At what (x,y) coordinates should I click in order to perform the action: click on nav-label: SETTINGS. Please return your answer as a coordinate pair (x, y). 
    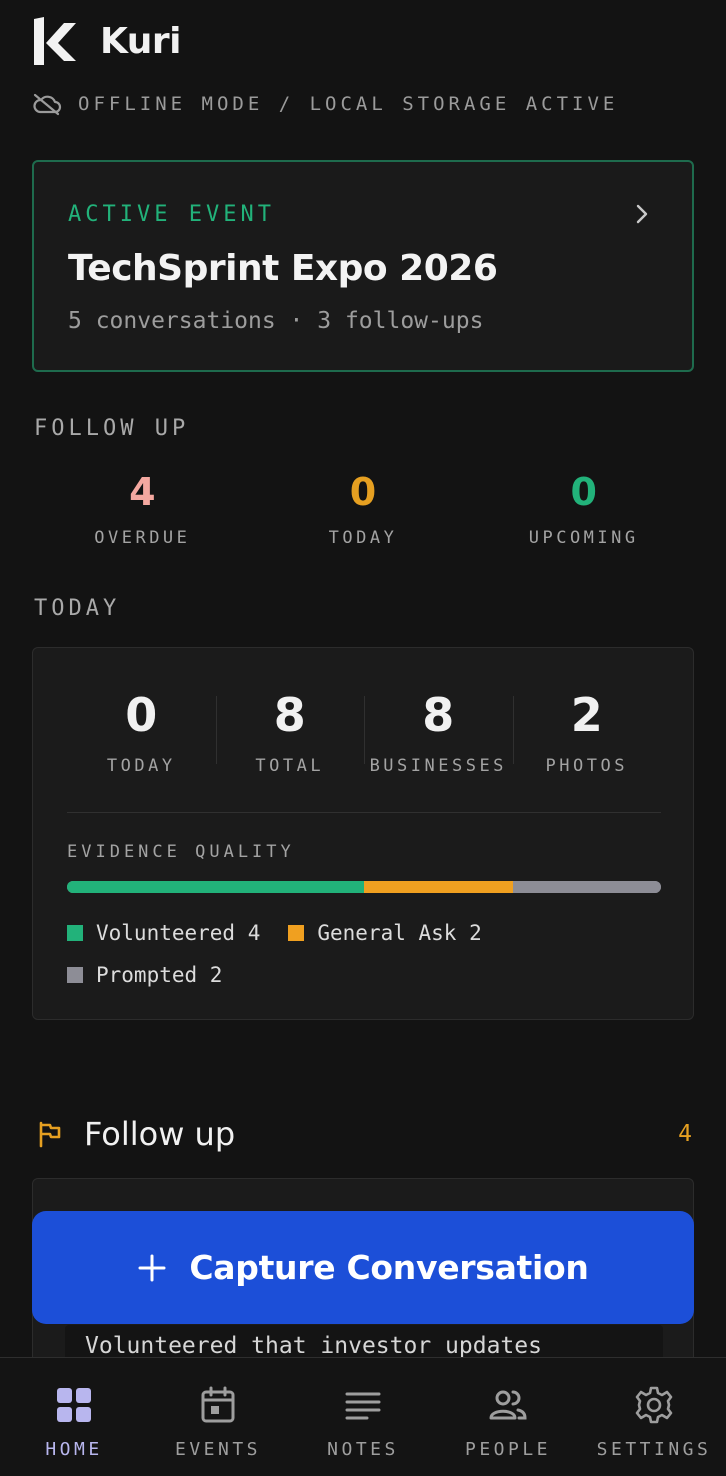
    Looking at the image, I should click on (654, 1449).